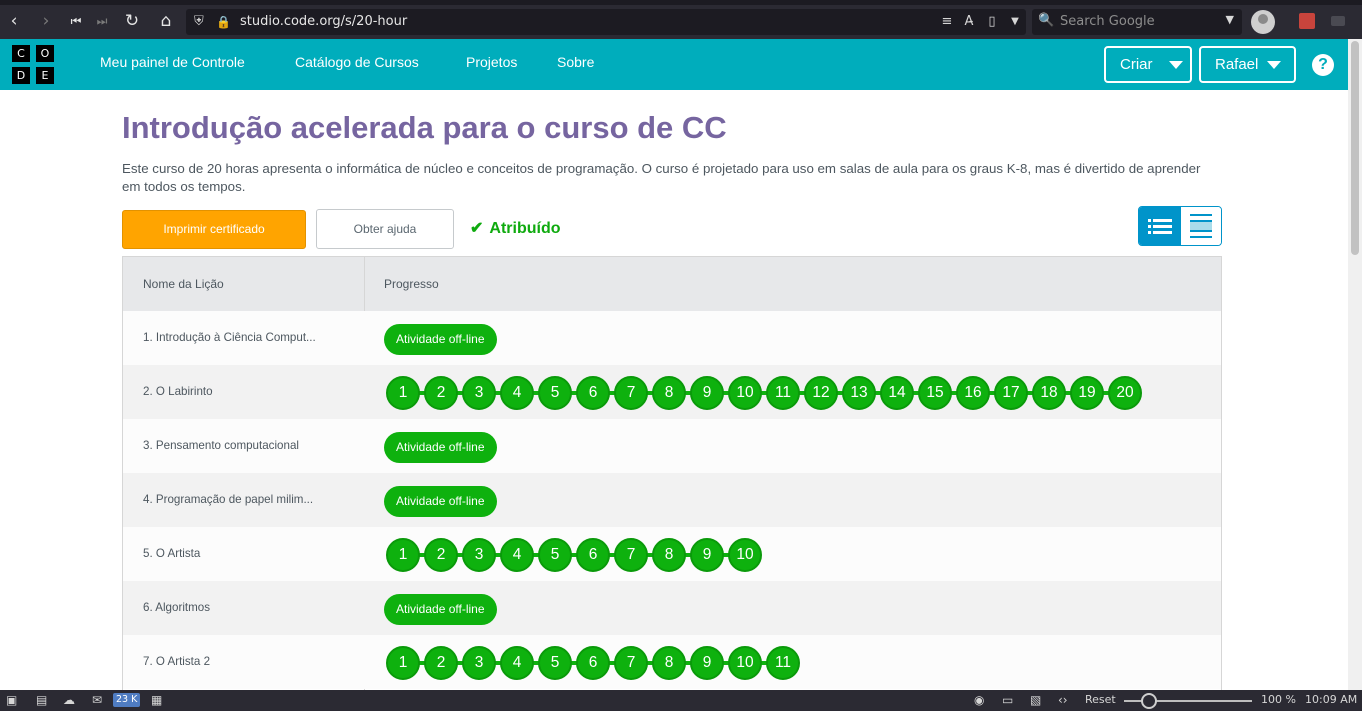 The width and height of the screenshot is (1362, 711). Describe the element at coordinates (172, 62) in the screenshot. I see `nav-dashboard: Meu painel de Controle` at that location.